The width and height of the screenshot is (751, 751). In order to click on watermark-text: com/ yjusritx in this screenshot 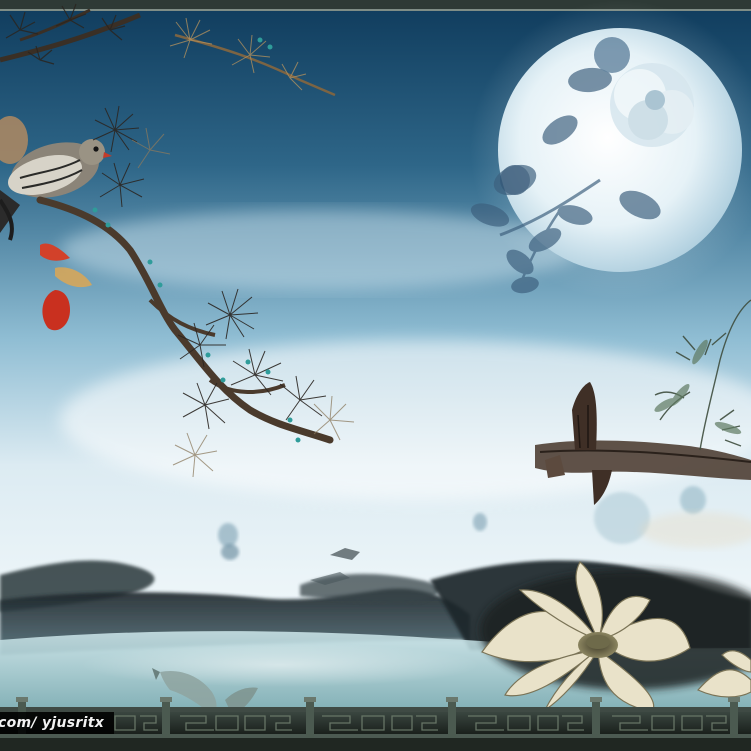, I will do `click(57, 723)`.